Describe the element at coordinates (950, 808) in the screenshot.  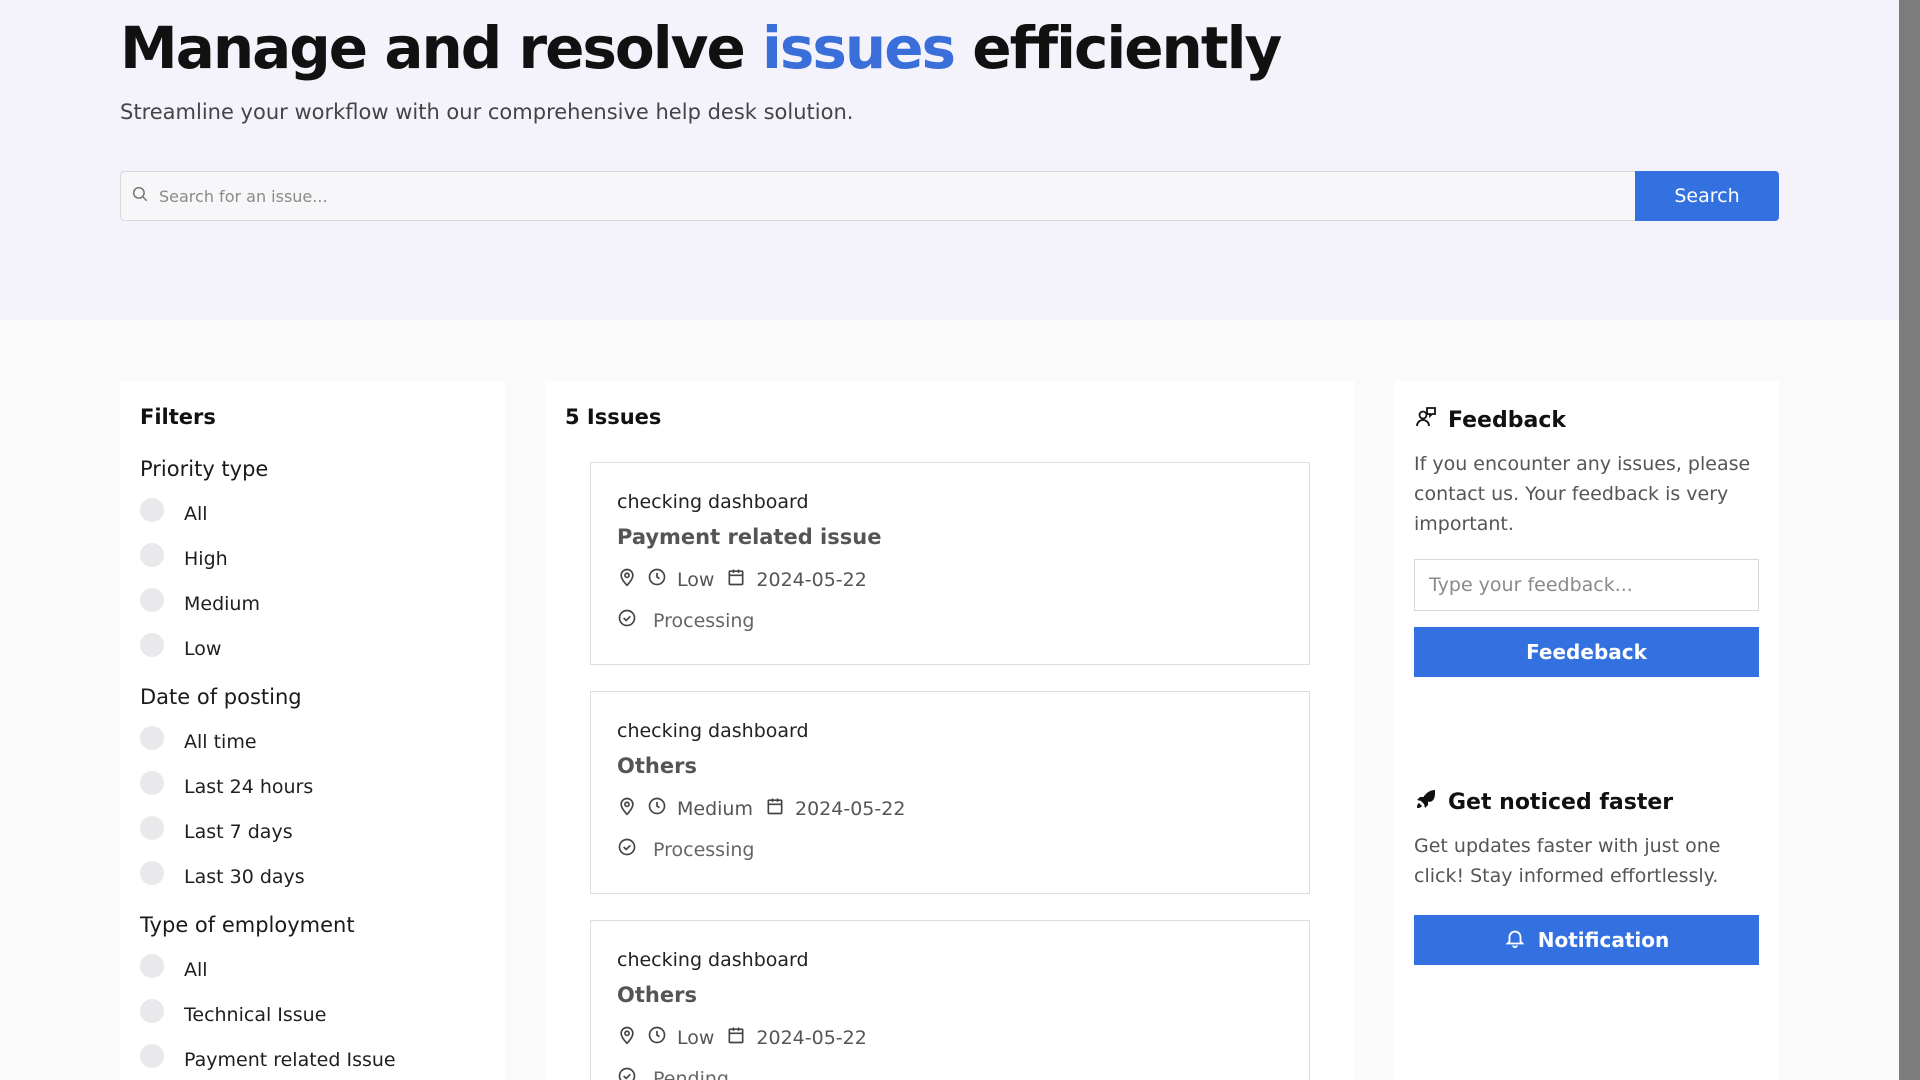
I see `issue-meta: Medium 2024-05-22` at that location.